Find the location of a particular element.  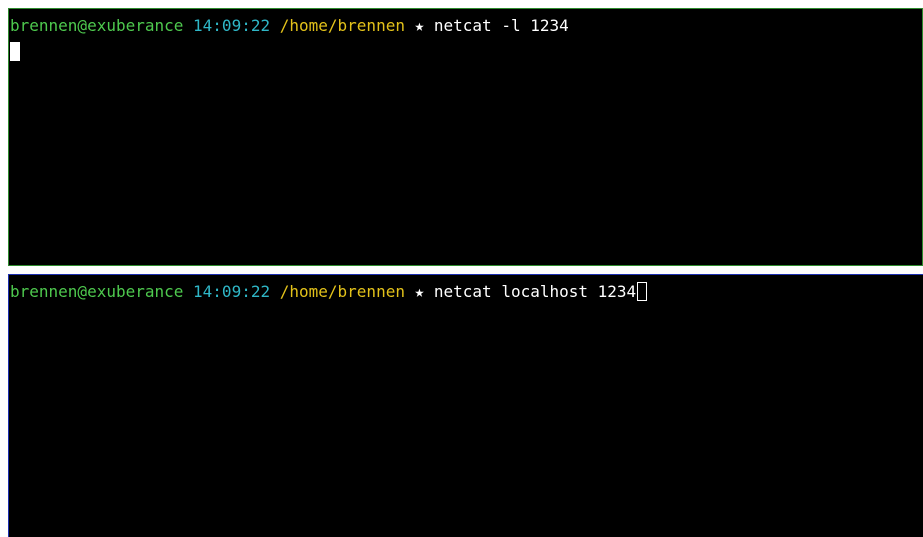

block-cursor is located at coordinates (15, 51).